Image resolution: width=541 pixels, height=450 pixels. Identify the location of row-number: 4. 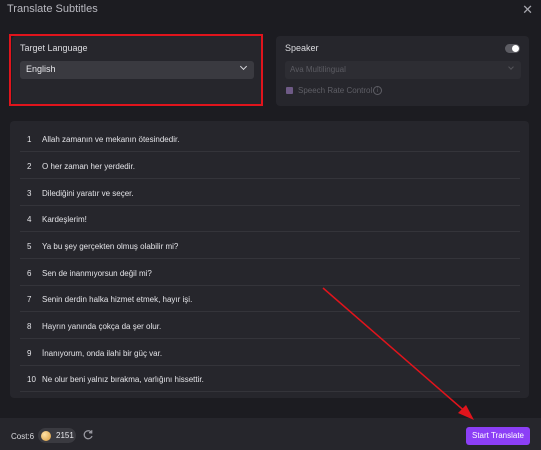
(29, 219).